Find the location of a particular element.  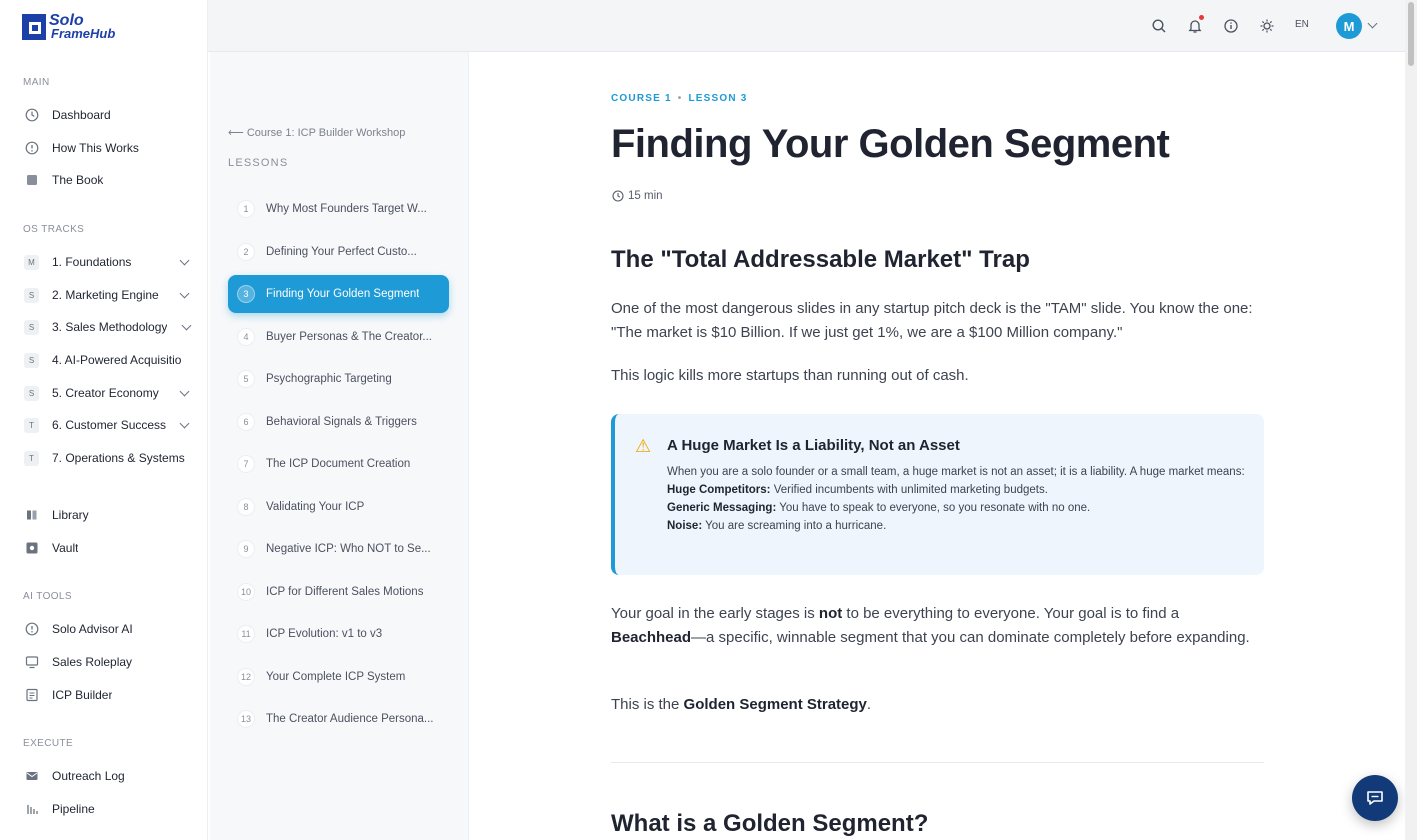

sidebar-track-customer-success: T 6. Customer Success is located at coordinates (109, 425).